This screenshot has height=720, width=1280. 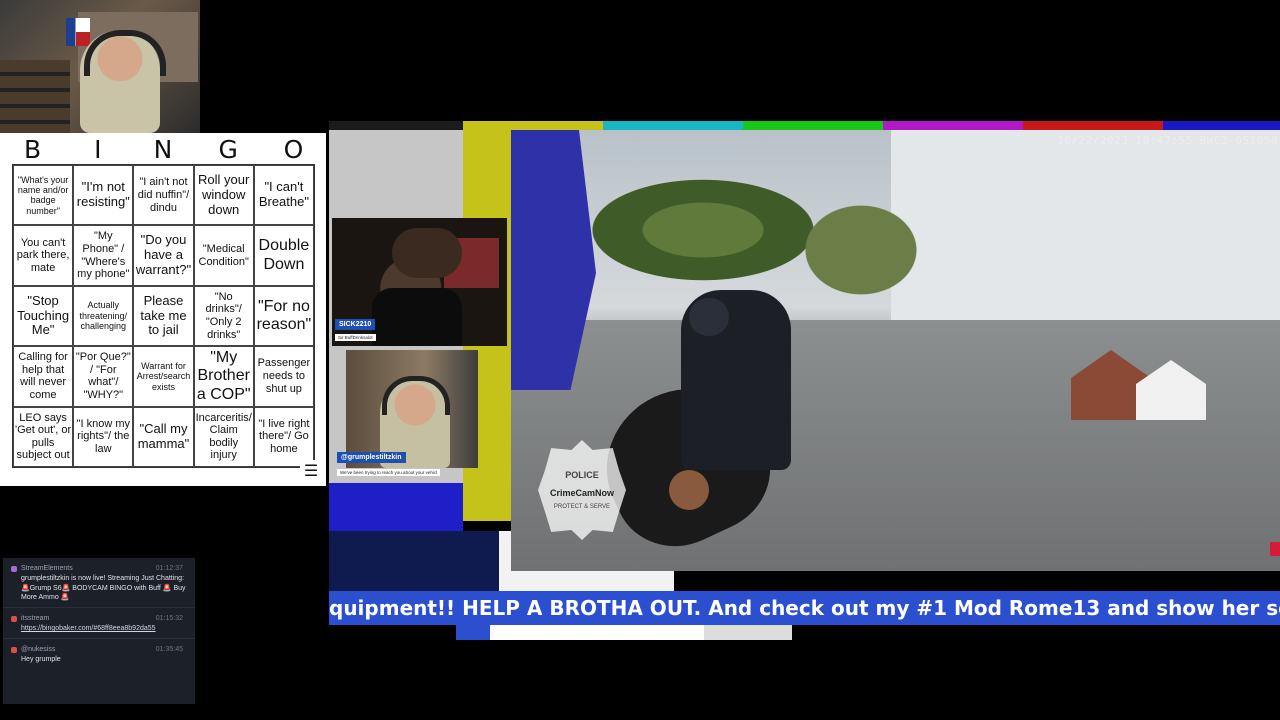 I want to click on bingo-cell: "What's your name and/or badge number", so click(x=43, y=195).